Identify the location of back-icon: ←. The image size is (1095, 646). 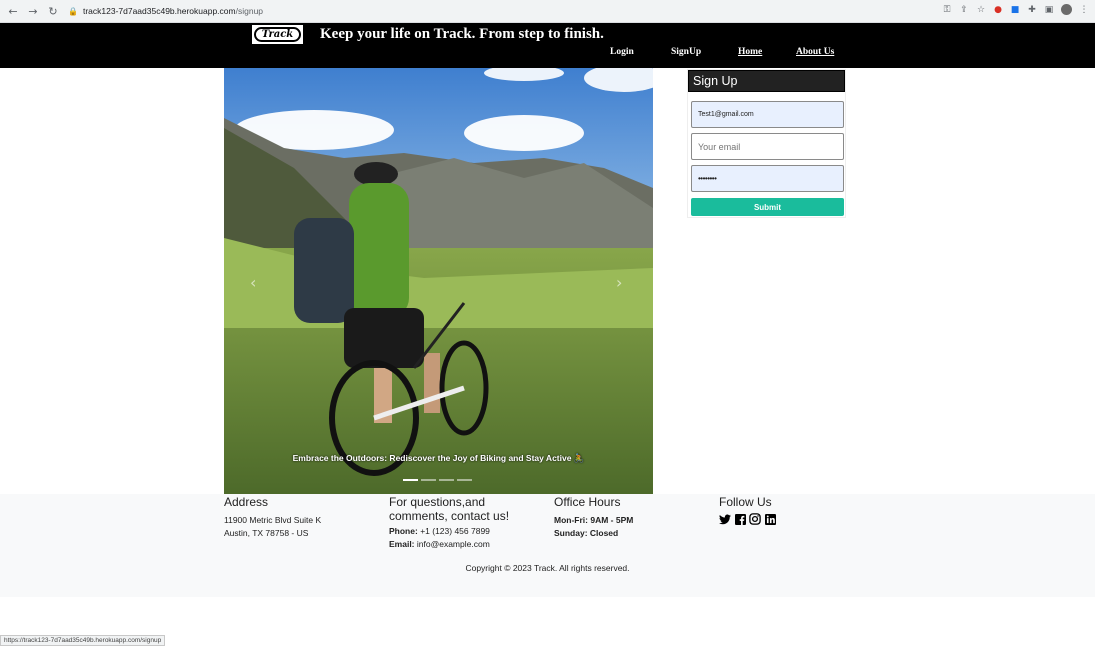
(13, 11).